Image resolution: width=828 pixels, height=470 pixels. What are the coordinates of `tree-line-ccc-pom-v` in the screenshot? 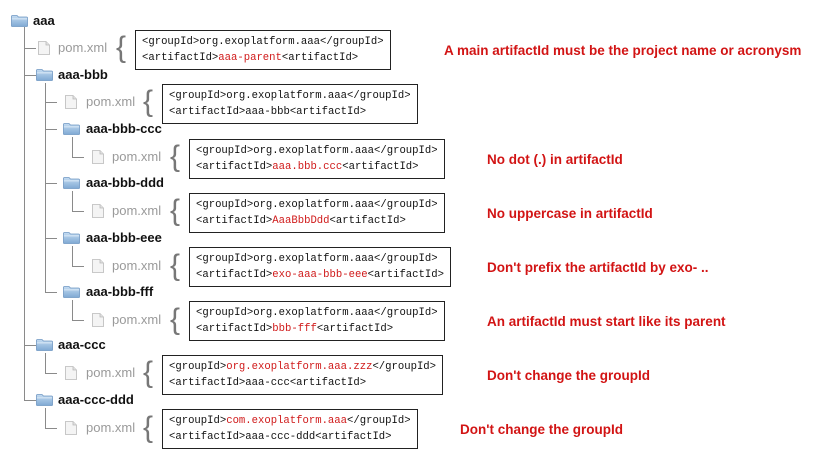 It's located at (72, 147).